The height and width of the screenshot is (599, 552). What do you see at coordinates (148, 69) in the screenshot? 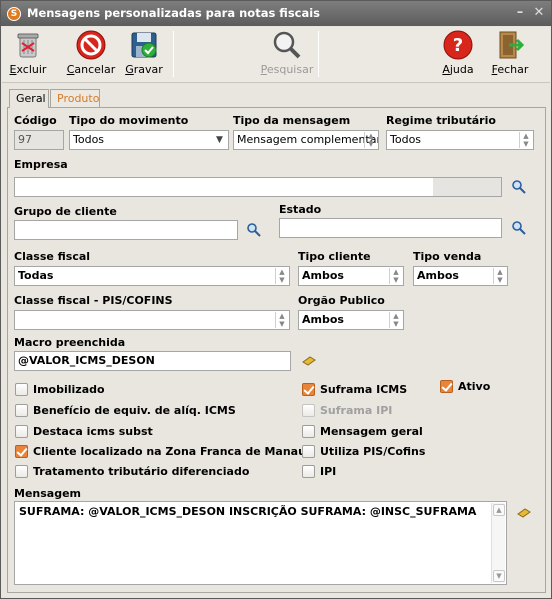
I see `gravar-label: ravar` at bounding box center [148, 69].